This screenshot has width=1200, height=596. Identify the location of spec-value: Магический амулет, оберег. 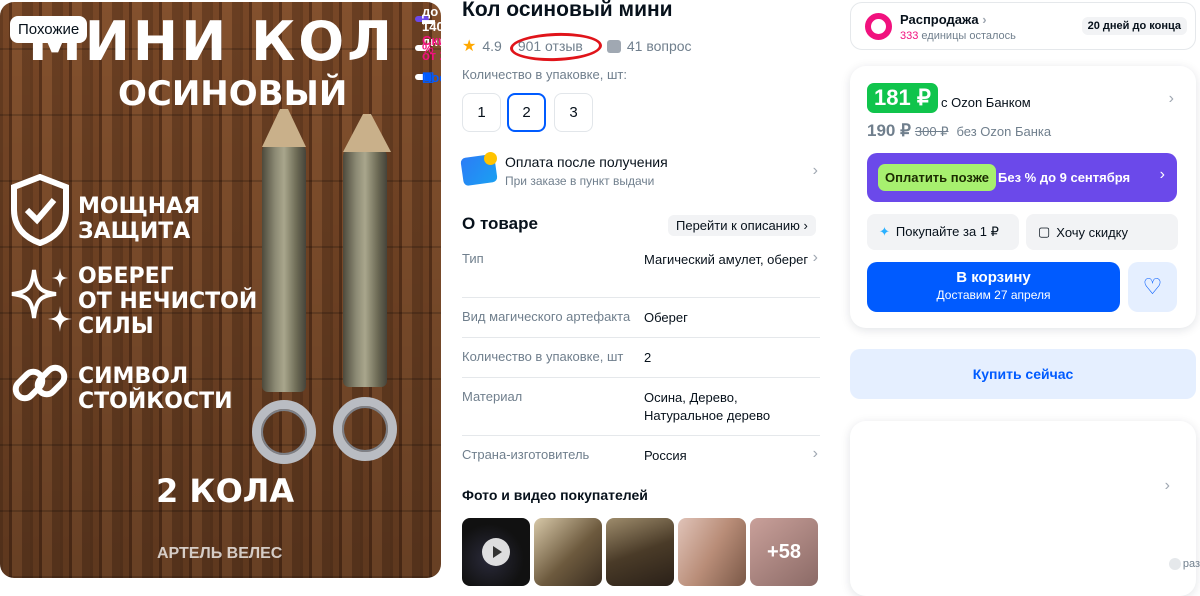
(726, 259).